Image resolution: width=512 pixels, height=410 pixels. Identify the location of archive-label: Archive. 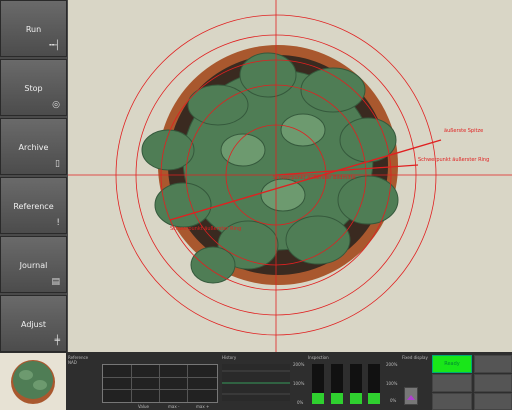
(33, 147).